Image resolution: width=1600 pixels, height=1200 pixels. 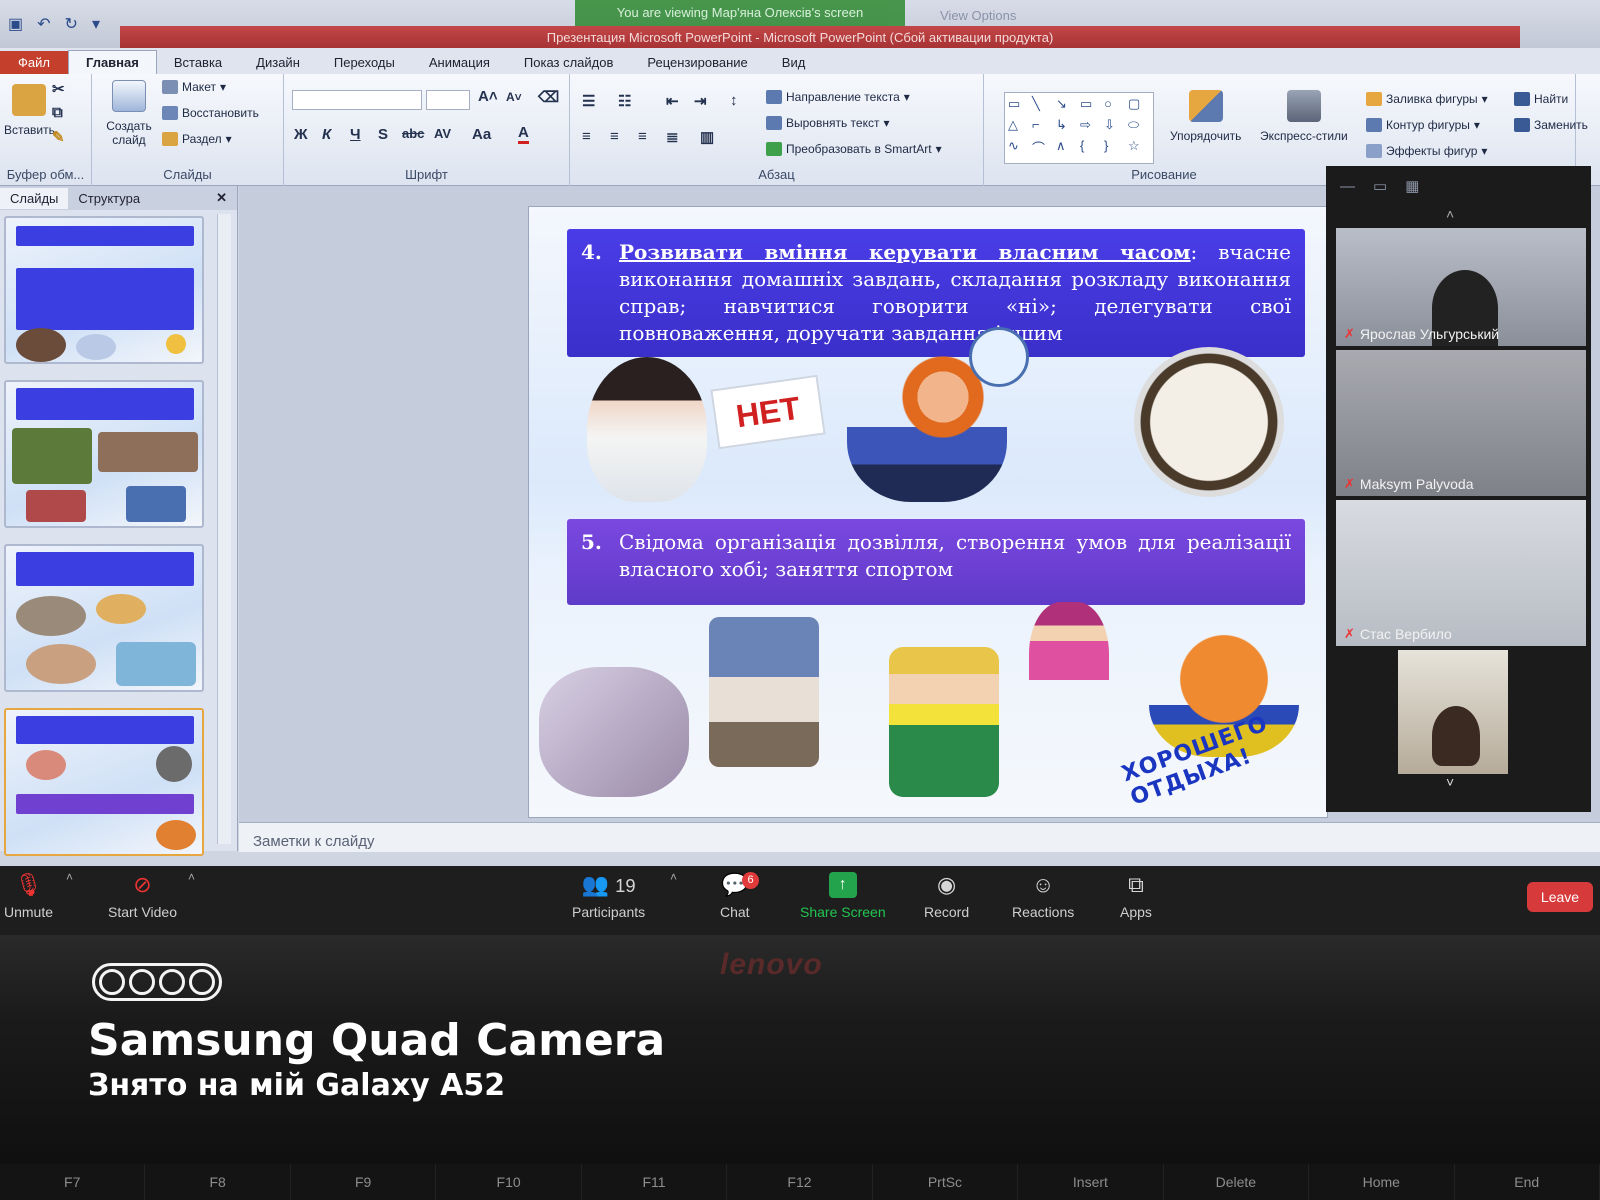 What do you see at coordinates (34, 62) in the screenshot?
I see `tab-file: Файл` at bounding box center [34, 62].